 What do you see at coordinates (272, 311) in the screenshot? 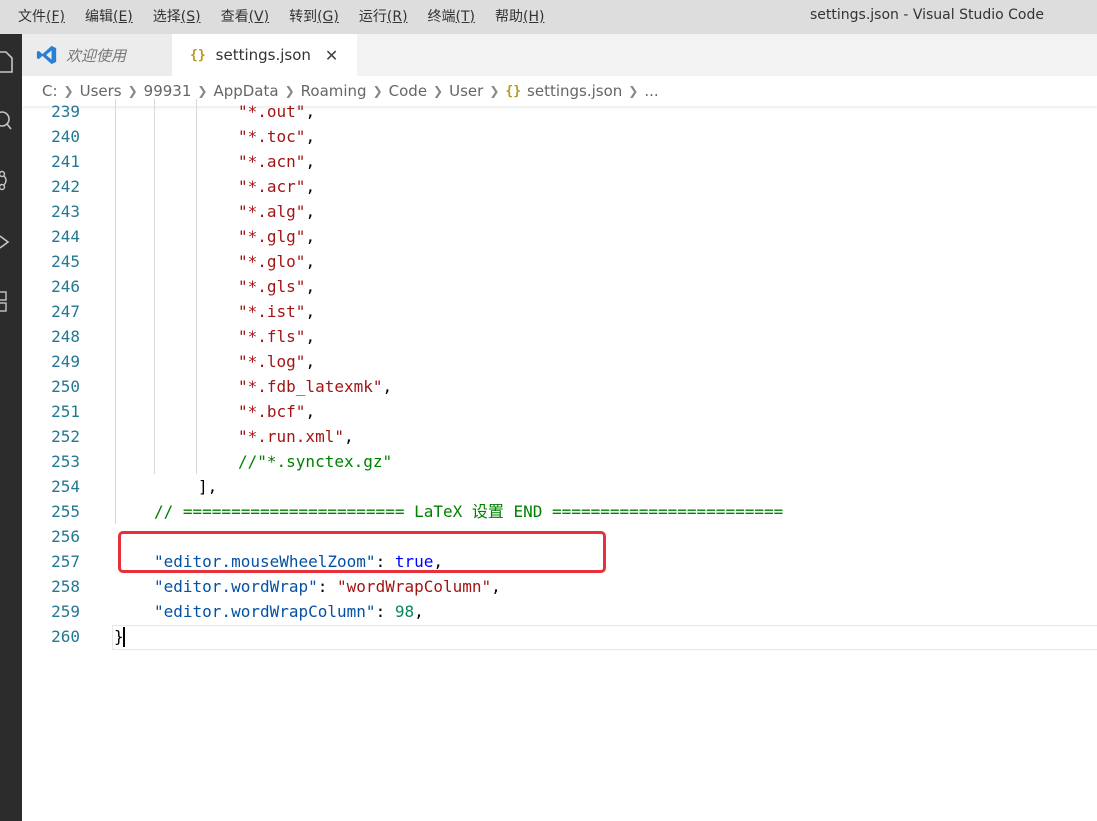
I see `json-string: "*.ist"` at bounding box center [272, 311].